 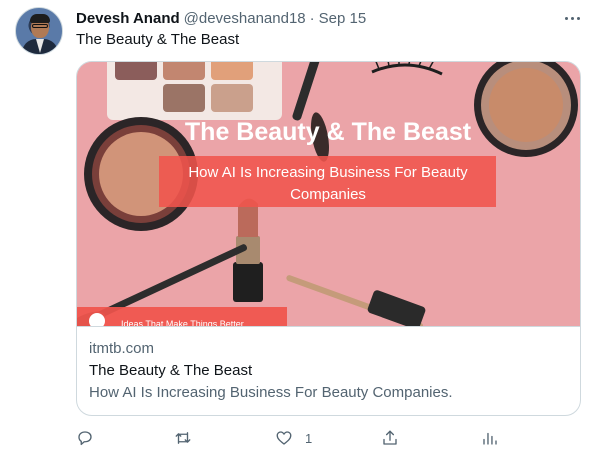 I want to click on brand-tagline: Ideas That Make Things Better, so click(x=182, y=323).